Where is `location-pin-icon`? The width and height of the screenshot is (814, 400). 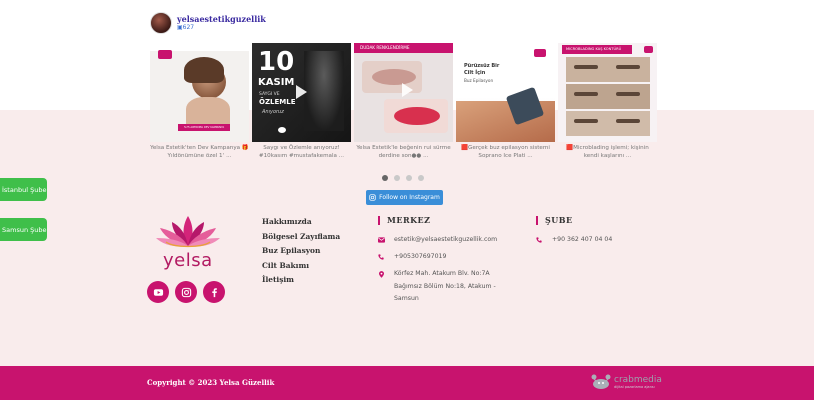 location-pin-icon is located at coordinates (381, 273).